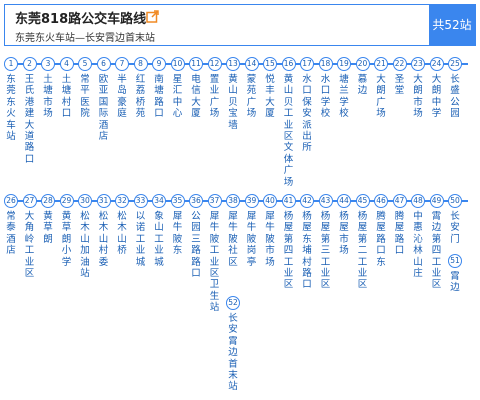 This screenshot has width=480, height=400. I want to click on stop-name: 悦丰大厦, so click(270, 97).